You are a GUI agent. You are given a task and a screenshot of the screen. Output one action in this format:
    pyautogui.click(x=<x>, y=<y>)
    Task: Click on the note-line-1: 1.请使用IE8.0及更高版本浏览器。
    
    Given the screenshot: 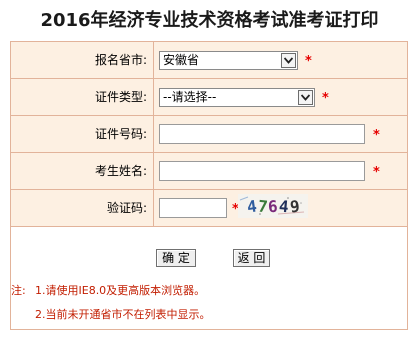 What is the action you would take?
    pyautogui.click(x=120, y=290)
    